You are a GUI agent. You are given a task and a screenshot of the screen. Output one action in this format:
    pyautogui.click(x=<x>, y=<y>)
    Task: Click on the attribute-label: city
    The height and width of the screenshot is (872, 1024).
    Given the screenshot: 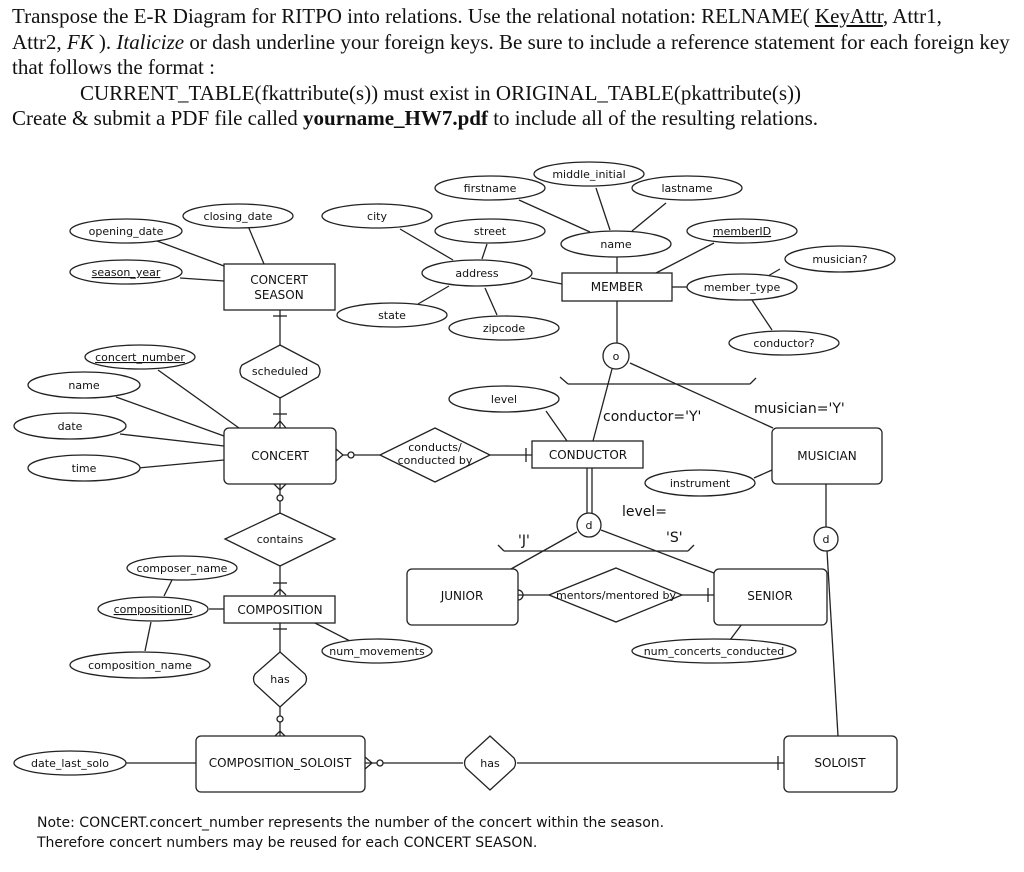 What is the action you would take?
    pyautogui.click(x=377, y=216)
    